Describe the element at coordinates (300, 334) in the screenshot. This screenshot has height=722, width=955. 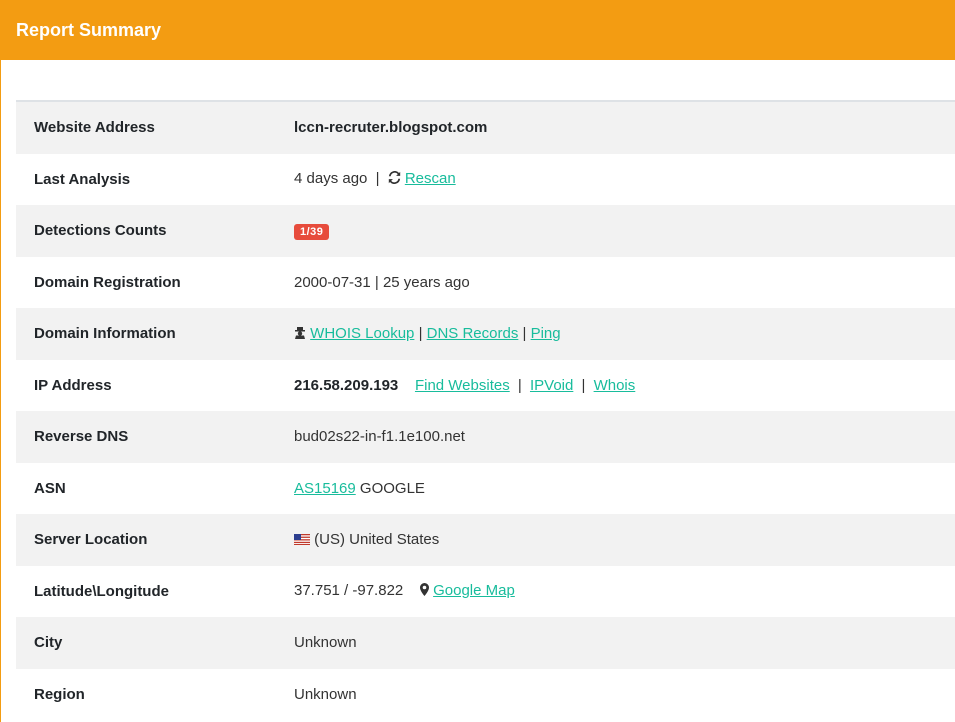
I see `user-secret-icon` at that location.